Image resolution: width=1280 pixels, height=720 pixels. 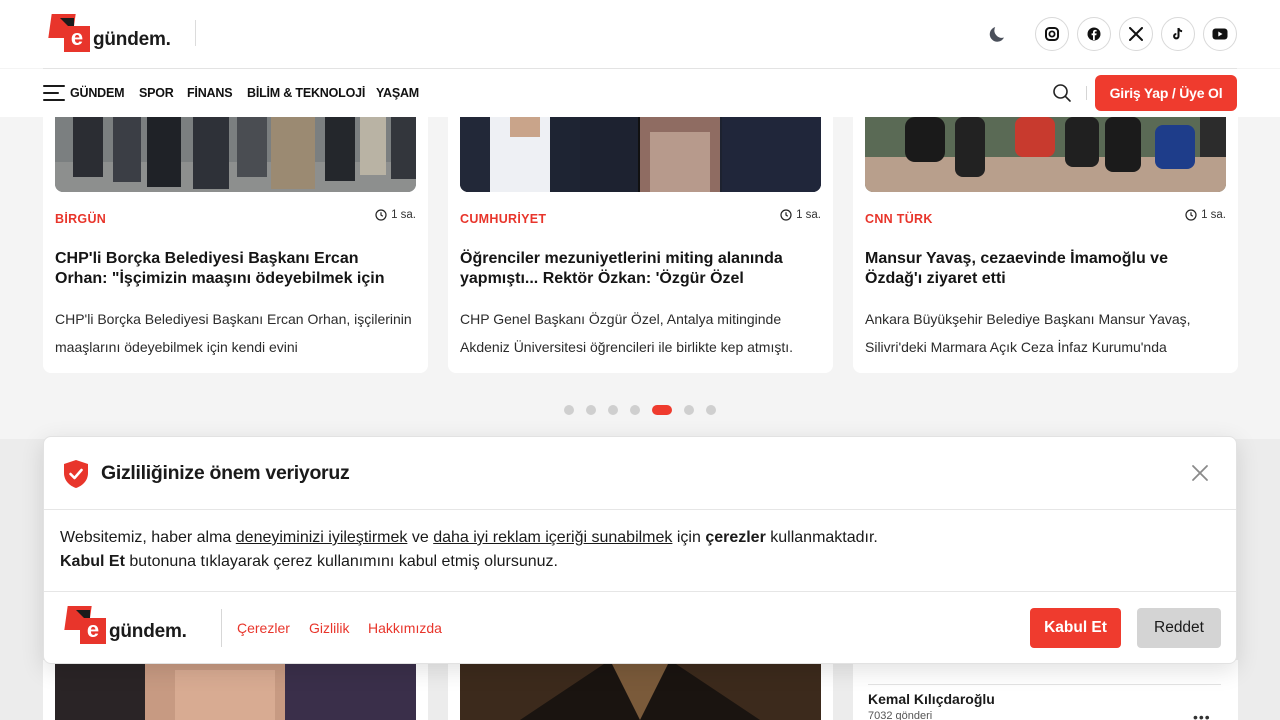 What do you see at coordinates (397, 93) in the screenshot?
I see `nav-item-yasam: YAŞAM` at bounding box center [397, 93].